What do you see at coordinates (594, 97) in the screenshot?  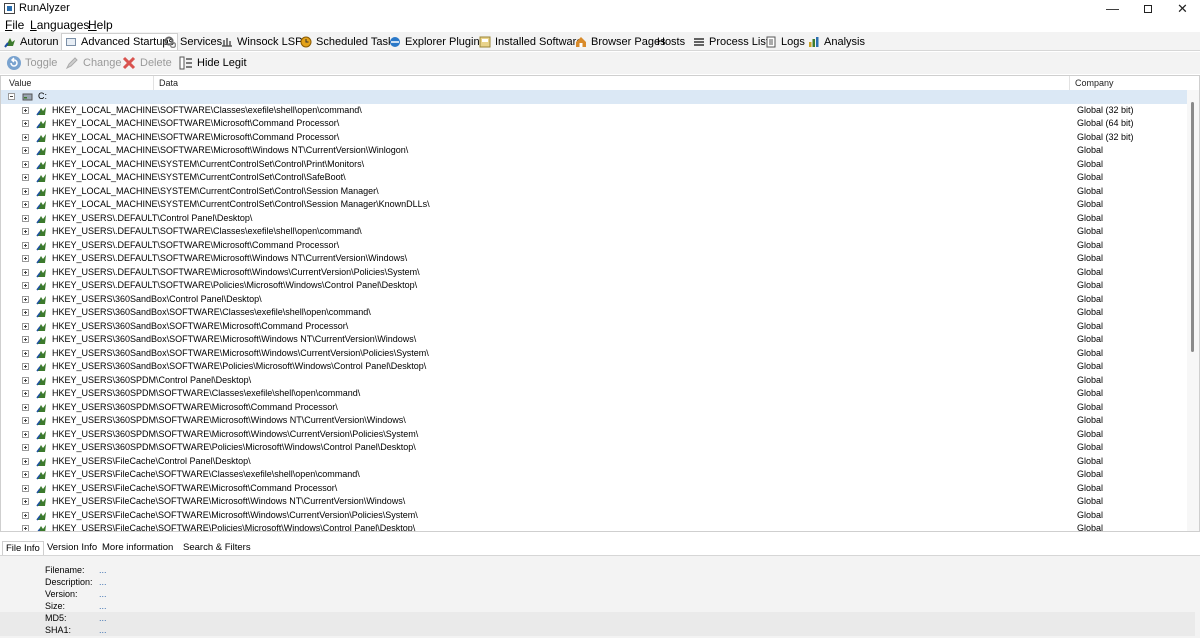 I see `drive-group-row: C:` at bounding box center [594, 97].